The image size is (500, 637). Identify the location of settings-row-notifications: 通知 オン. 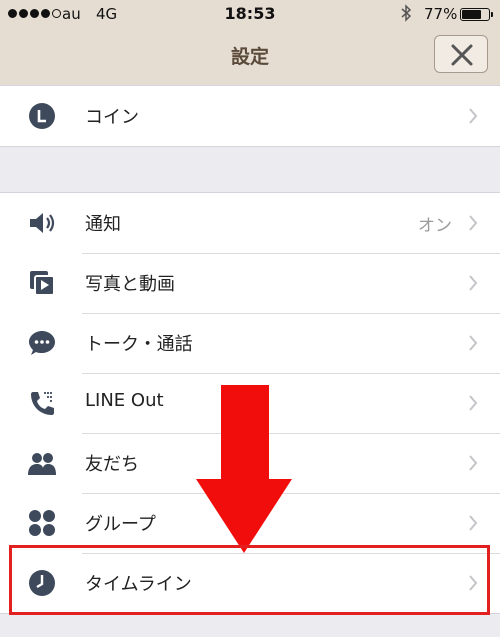
(250, 223).